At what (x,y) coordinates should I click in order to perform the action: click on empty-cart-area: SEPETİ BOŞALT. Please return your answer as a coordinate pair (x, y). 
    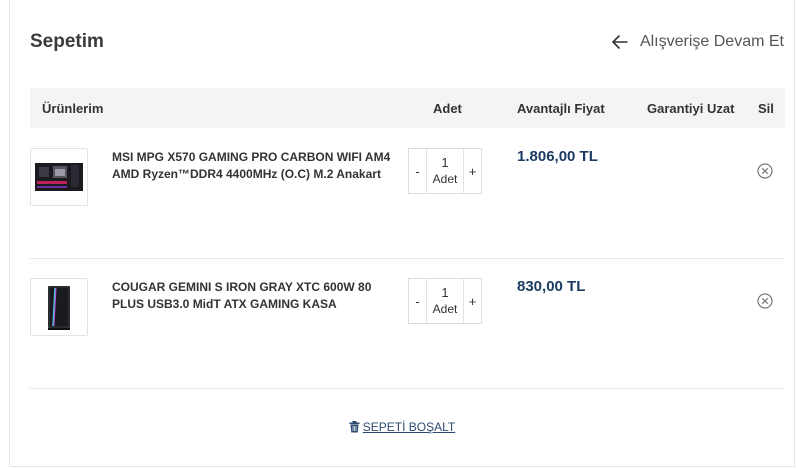
    Looking at the image, I should click on (402, 428).